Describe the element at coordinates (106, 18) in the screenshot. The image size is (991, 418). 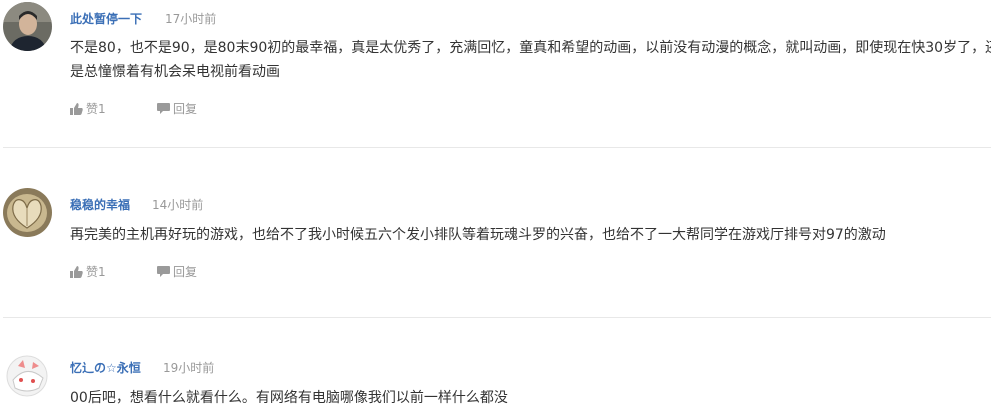
I see `comment-username: 此处暂停一下` at that location.